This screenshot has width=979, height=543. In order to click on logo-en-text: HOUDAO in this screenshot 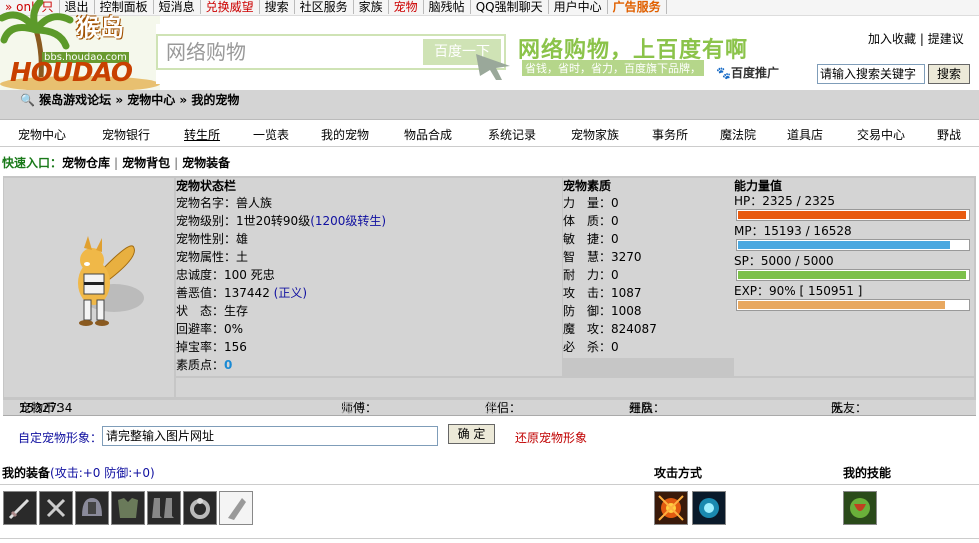, I will do `click(71, 73)`.